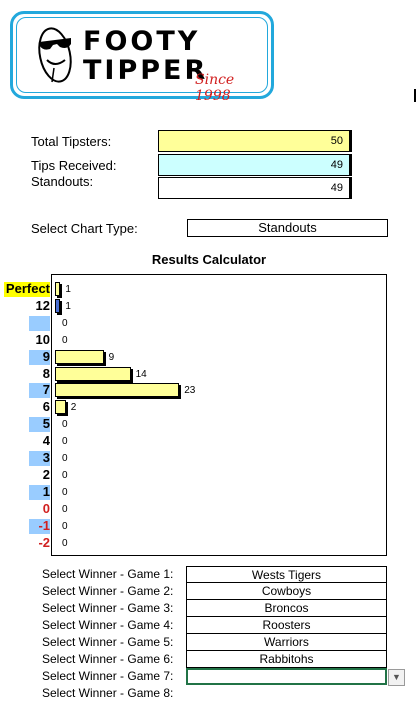 This screenshot has height=709, width=418. I want to click on winner-game-select: Cowboys, so click(286, 591).